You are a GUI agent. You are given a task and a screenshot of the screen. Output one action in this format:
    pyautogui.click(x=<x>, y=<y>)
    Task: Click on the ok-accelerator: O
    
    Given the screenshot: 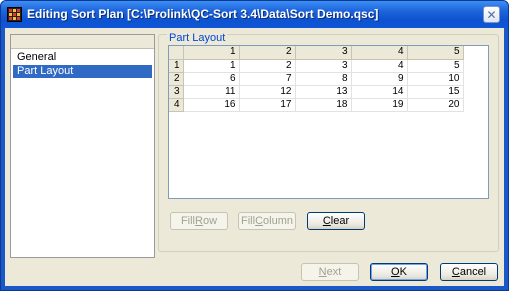 What is the action you would take?
    pyautogui.click(x=395, y=272)
    